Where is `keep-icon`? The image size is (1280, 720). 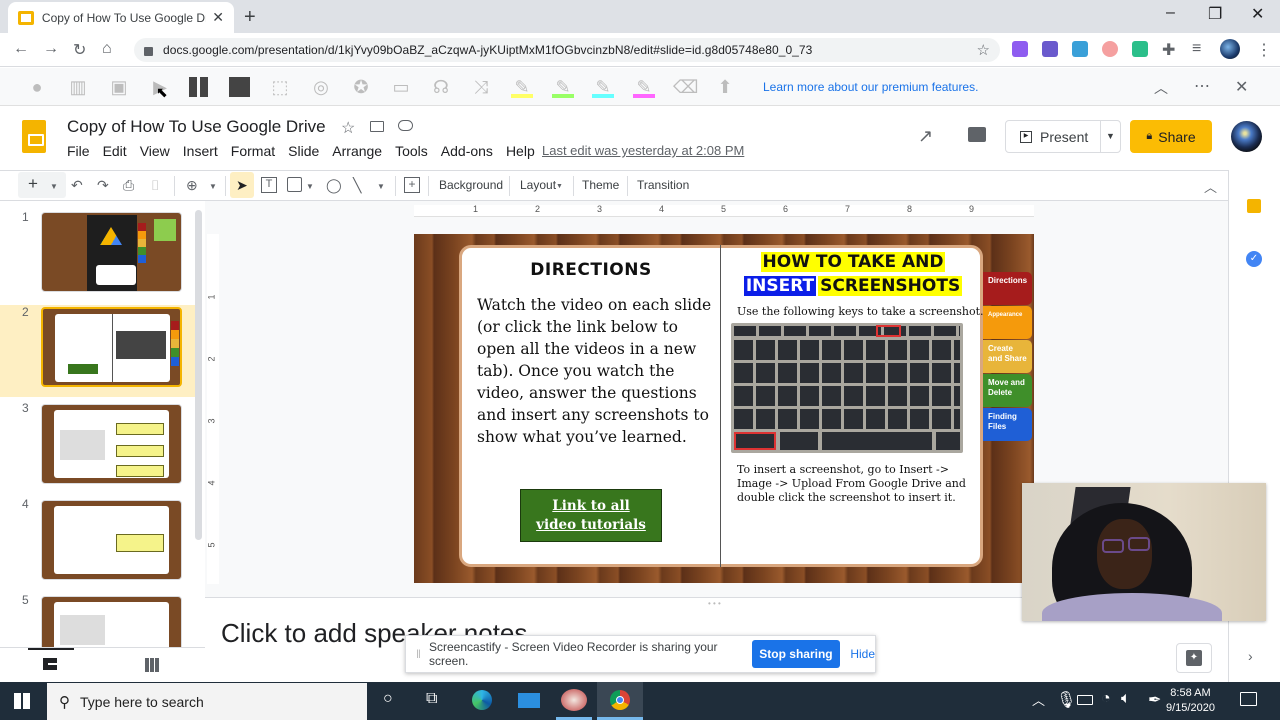
keep-icon is located at coordinates (1254, 206).